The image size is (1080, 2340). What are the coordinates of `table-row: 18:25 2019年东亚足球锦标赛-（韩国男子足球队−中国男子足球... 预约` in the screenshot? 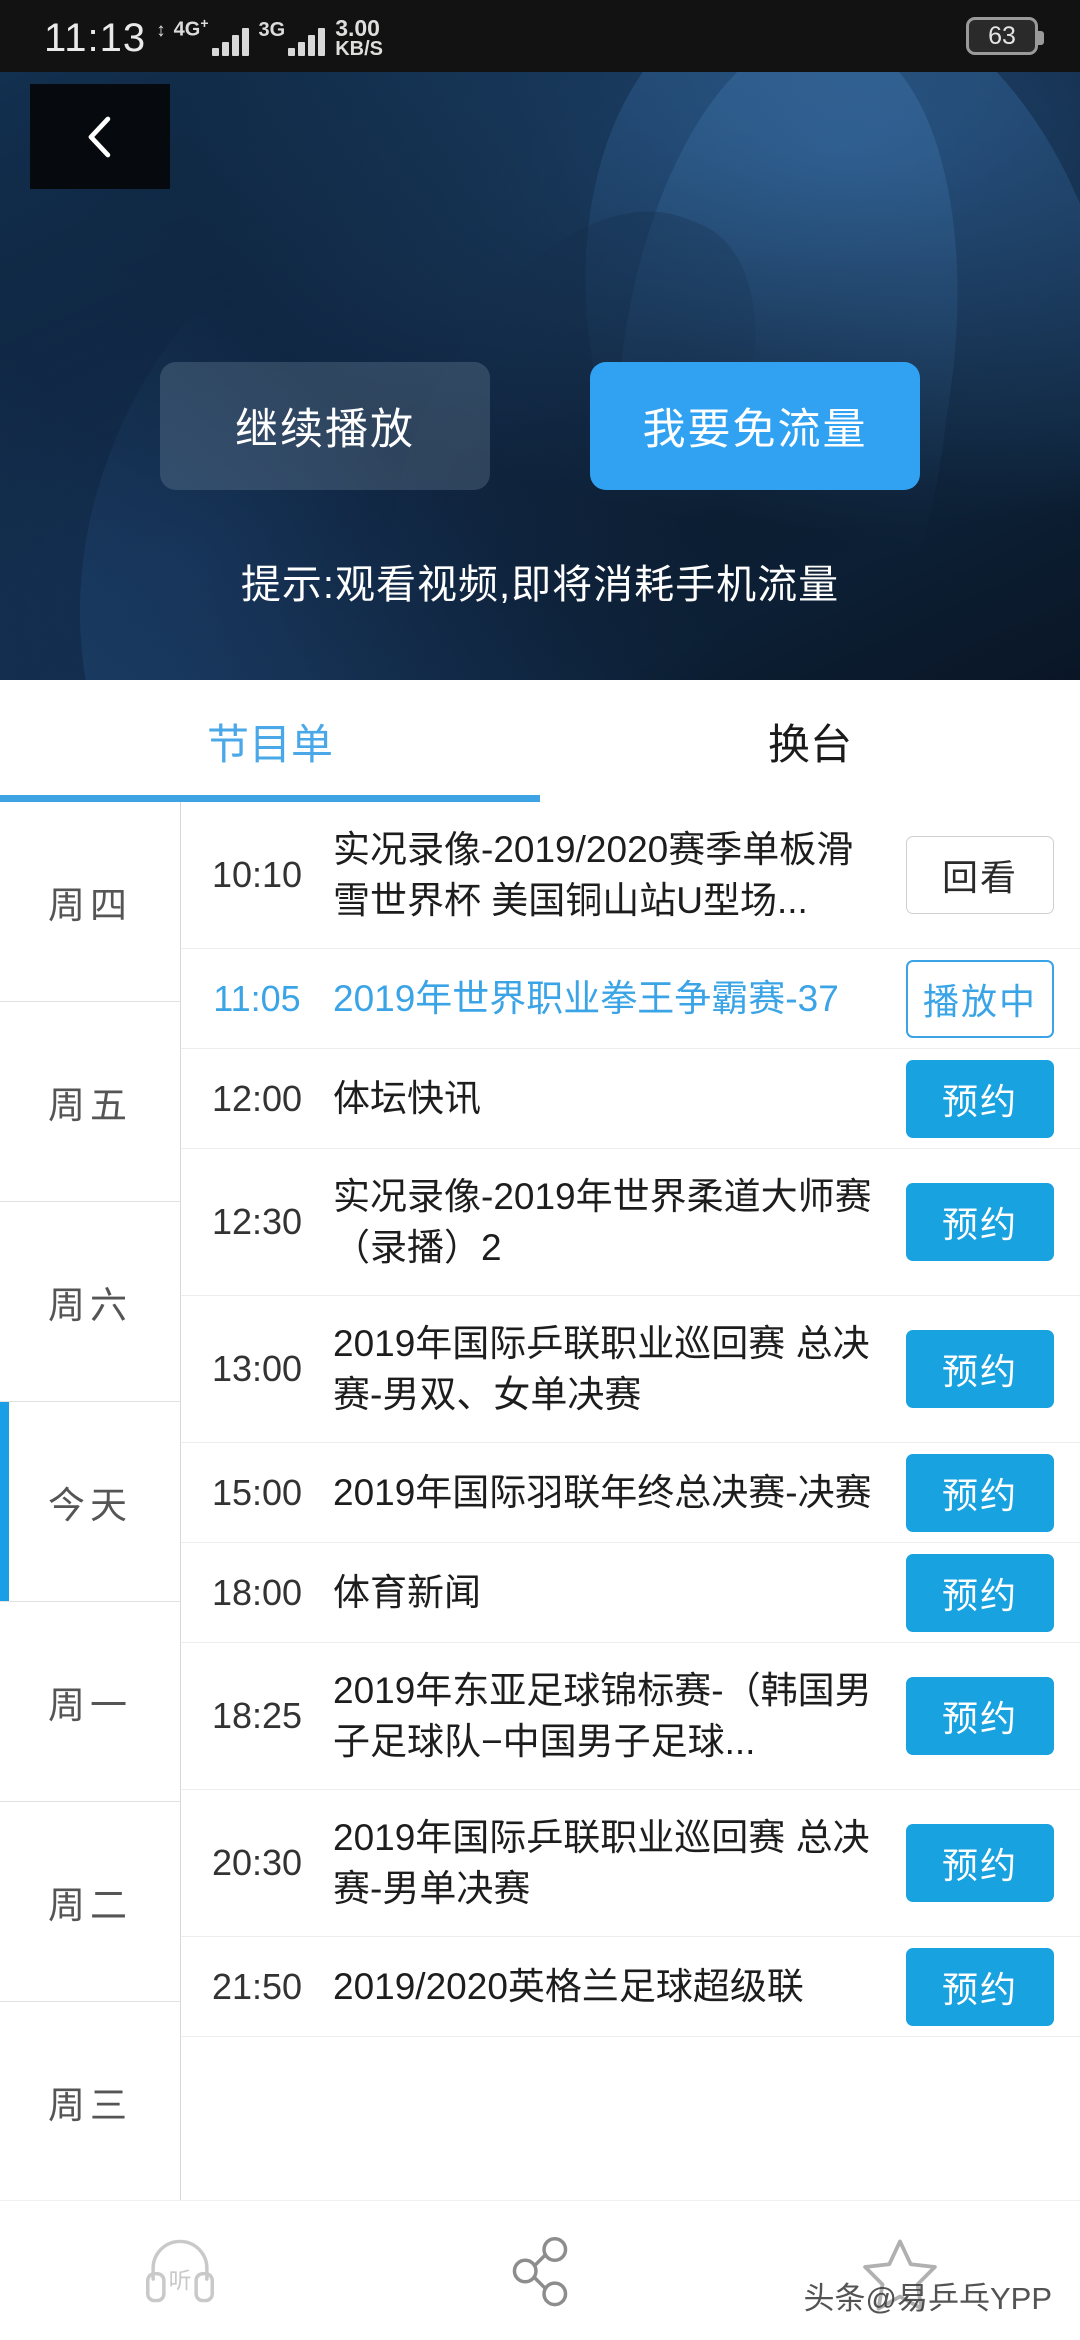 It's located at (630, 1717).